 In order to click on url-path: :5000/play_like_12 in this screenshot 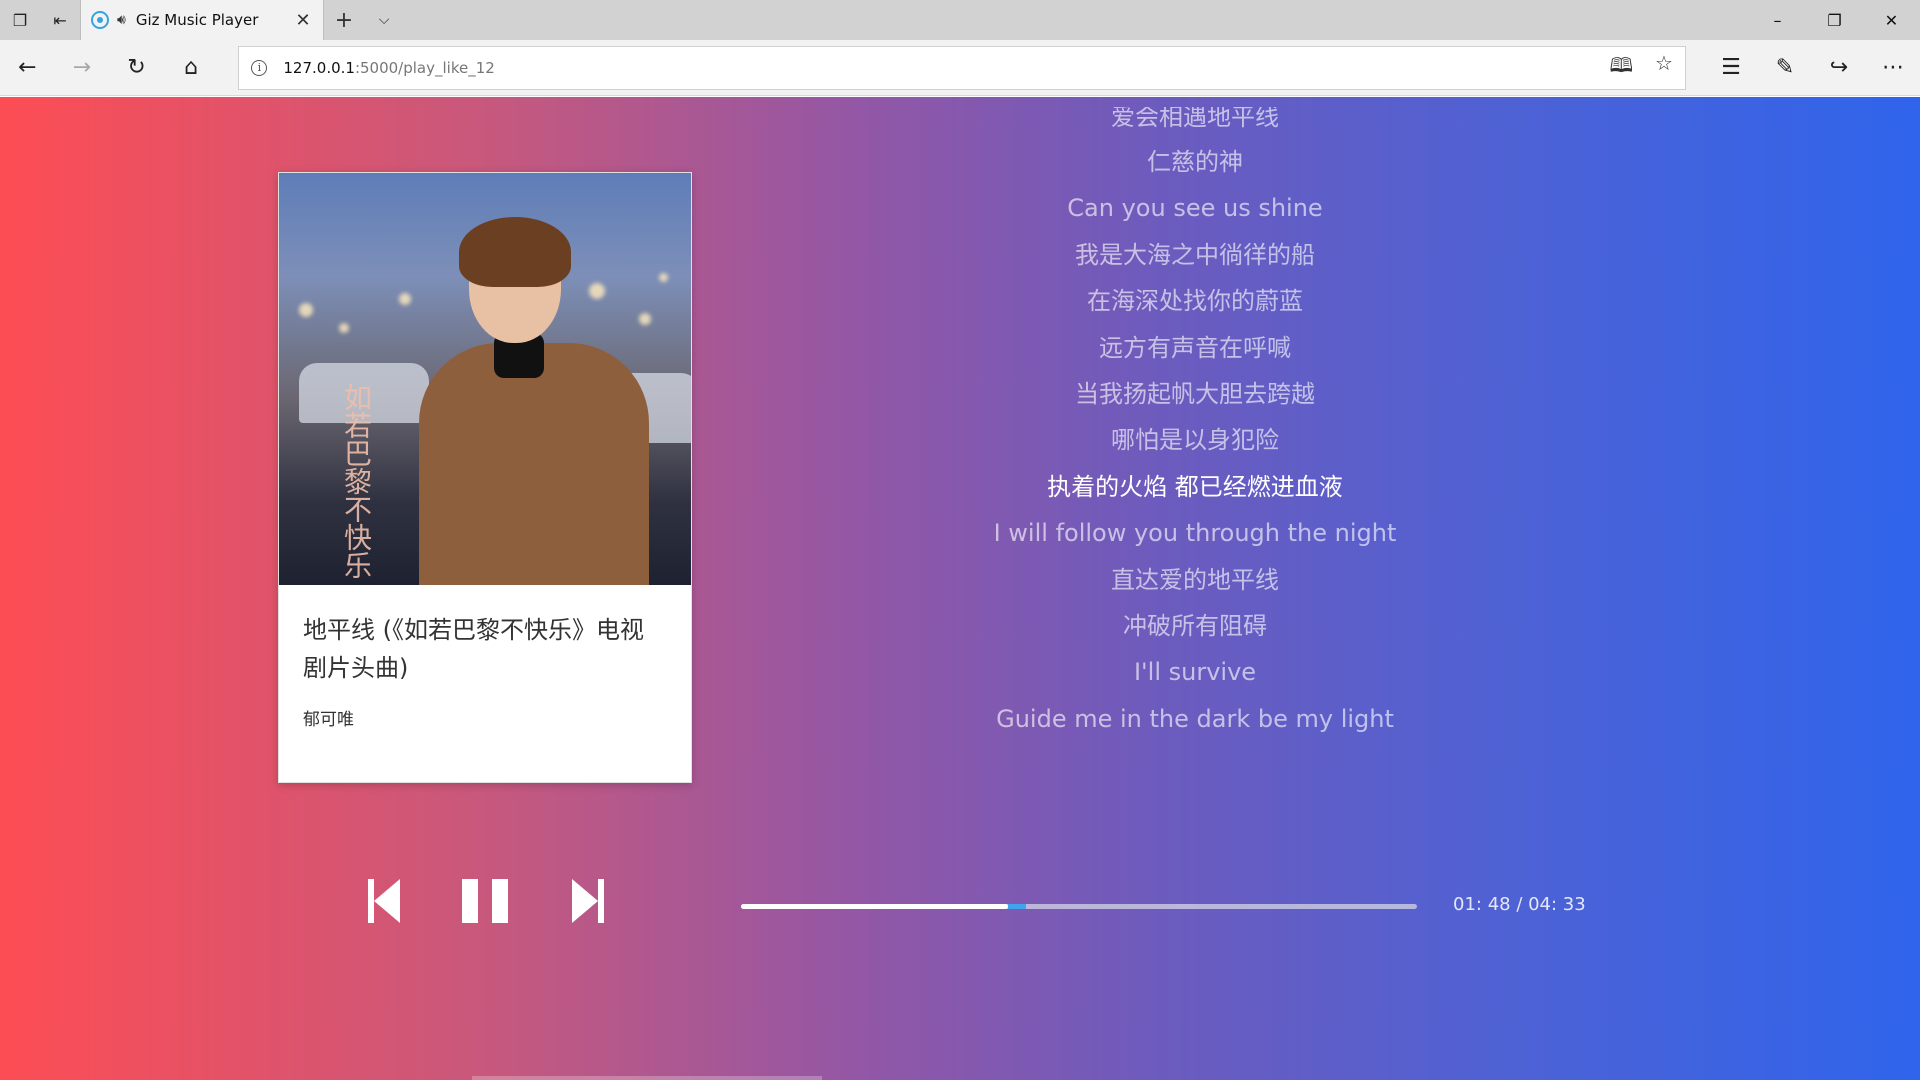, I will do `click(424, 67)`.